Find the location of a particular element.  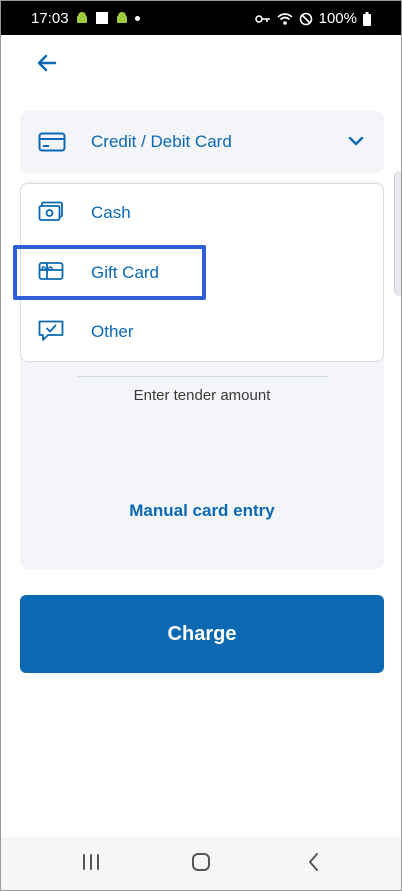

menu-item-label: Other is located at coordinates (112, 331).